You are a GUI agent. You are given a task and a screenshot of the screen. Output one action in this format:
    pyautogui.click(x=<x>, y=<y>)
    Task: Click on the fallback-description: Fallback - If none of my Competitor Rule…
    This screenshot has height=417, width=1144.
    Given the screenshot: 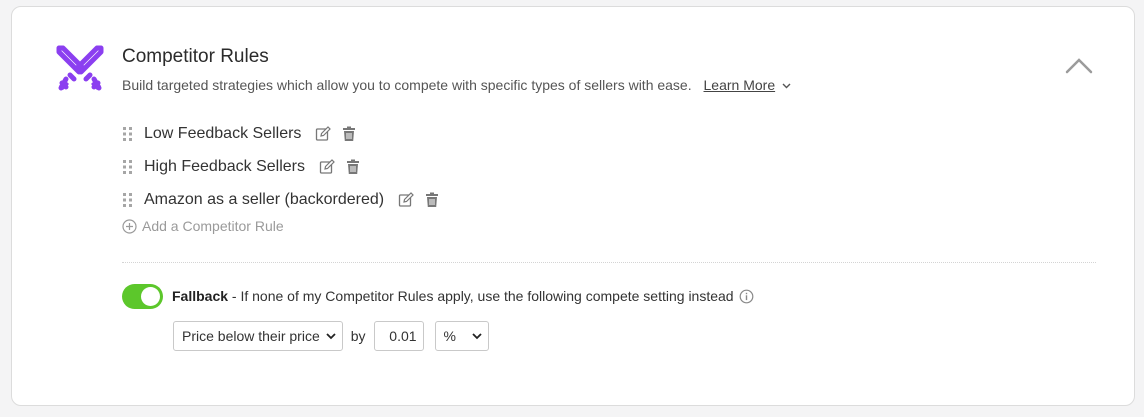 What is the action you would take?
    pyautogui.click(x=463, y=296)
    